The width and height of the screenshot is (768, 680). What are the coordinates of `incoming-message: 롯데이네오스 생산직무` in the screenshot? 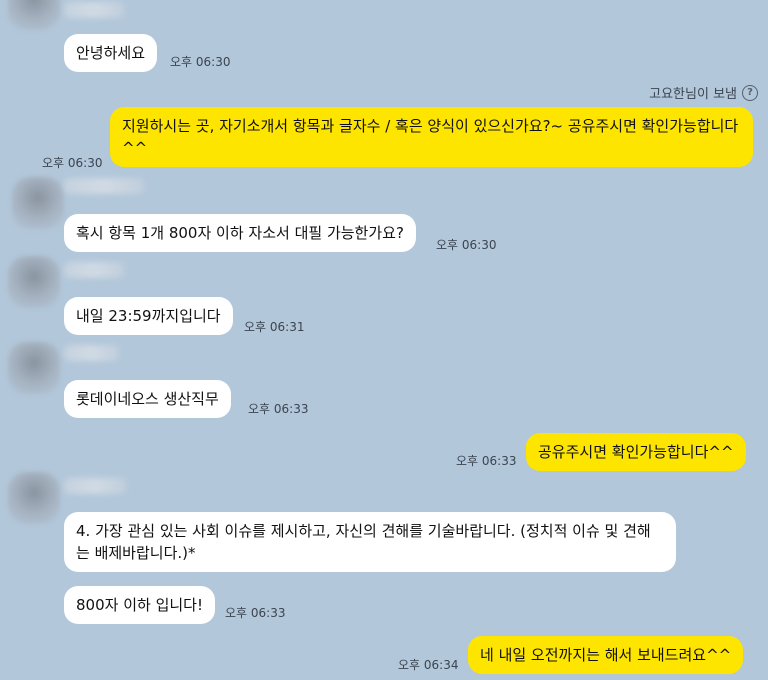 It's located at (147, 399).